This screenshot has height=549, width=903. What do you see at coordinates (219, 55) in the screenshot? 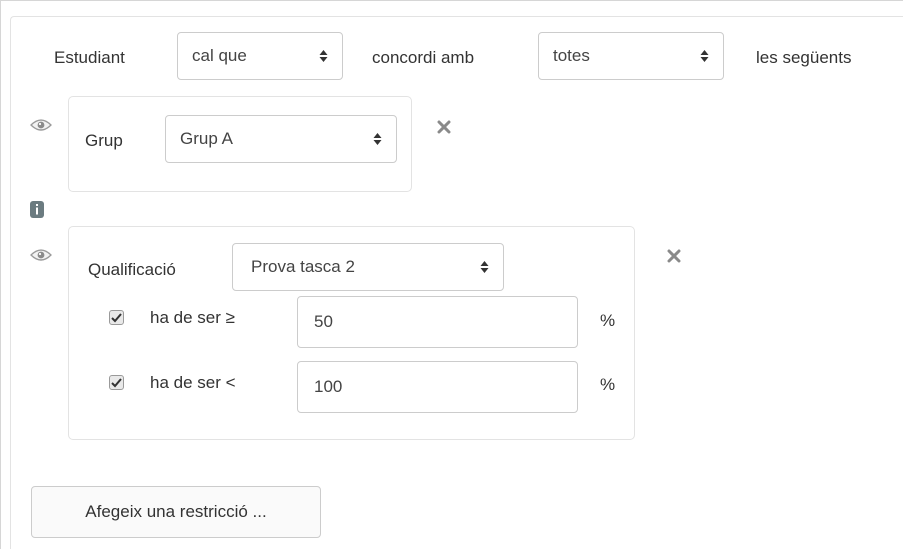
I see `must-select-value: cal que` at bounding box center [219, 55].